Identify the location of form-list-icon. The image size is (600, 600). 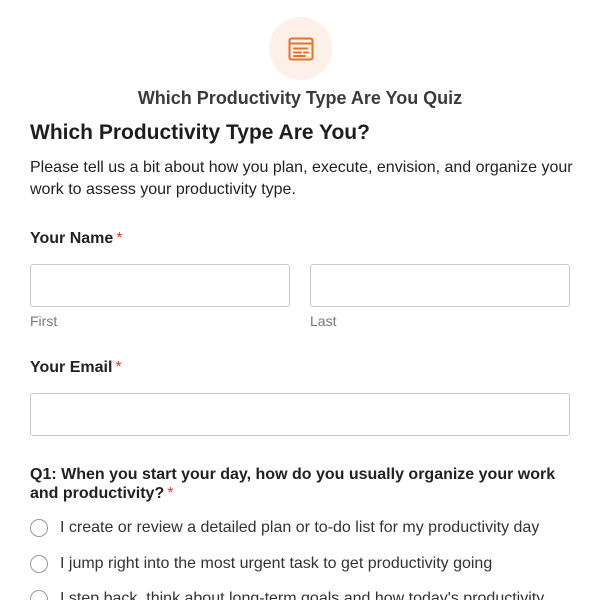
(300, 48).